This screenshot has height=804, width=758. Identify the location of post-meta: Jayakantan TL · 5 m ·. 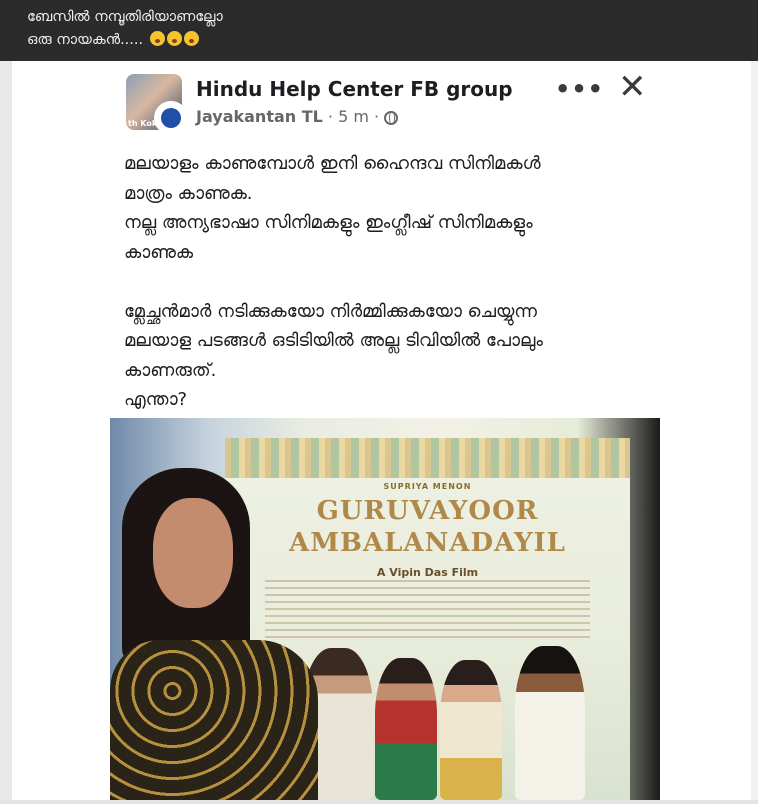
(297, 116).